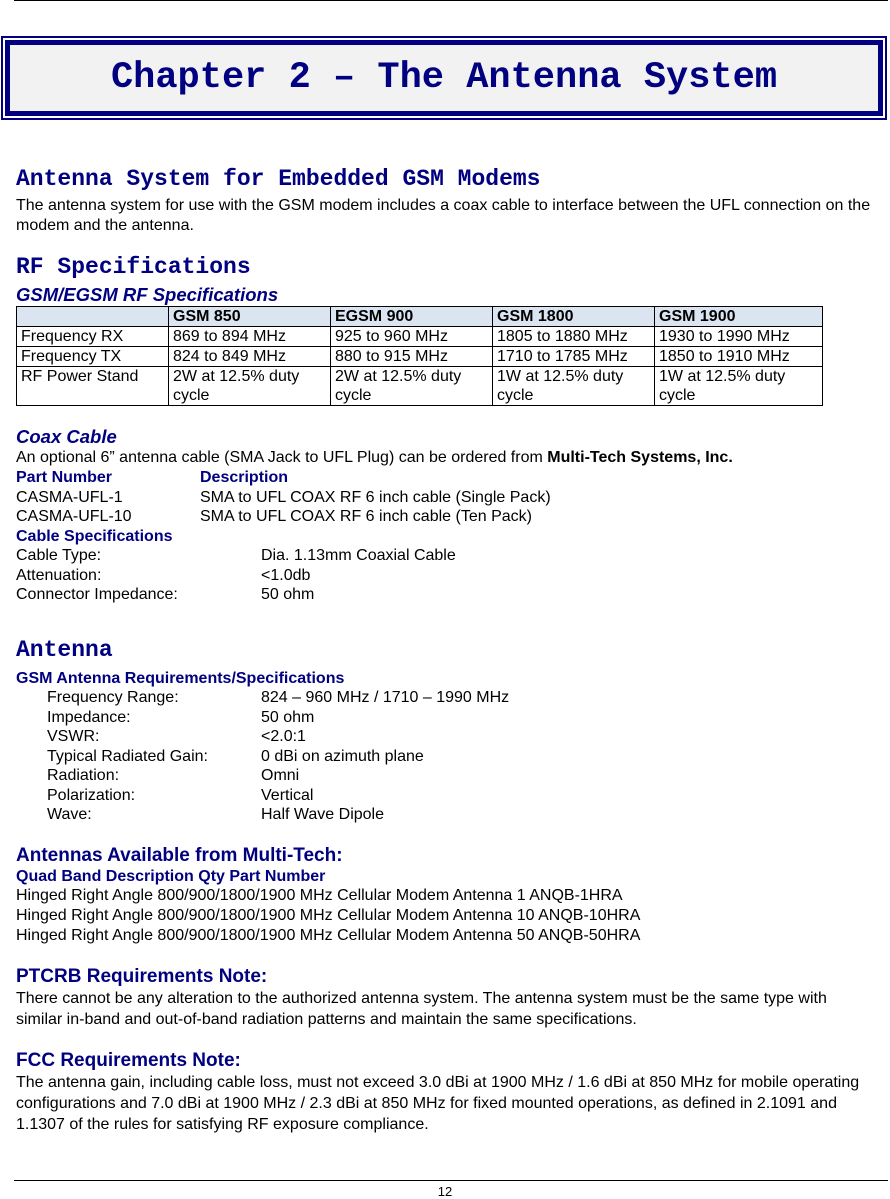 Image resolution: width=890 pixels, height=1199 pixels. Describe the element at coordinates (411, 316) in the screenshot. I see `table-header-cell: EGSM 900` at that location.